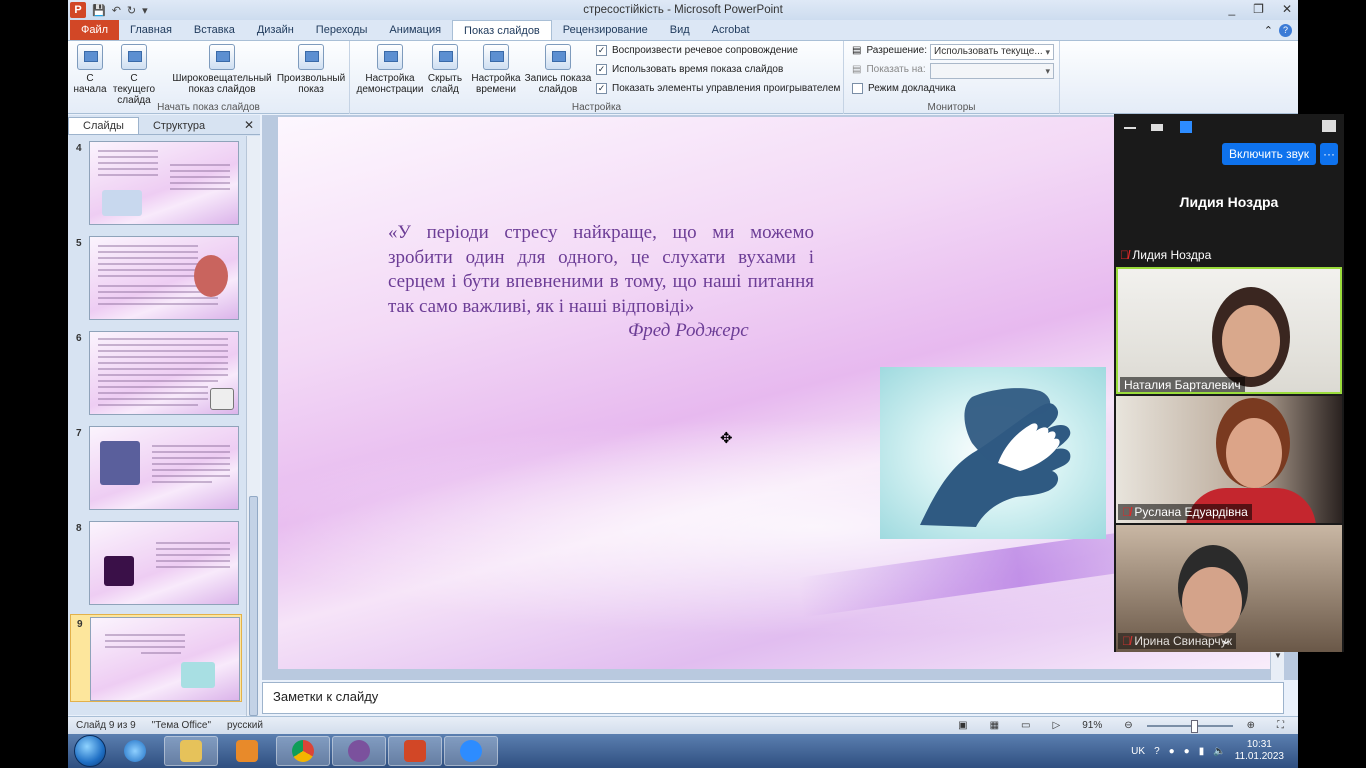  Describe the element at coordinates (247, 751) in the screenshot. I see `taskbar-media-player` at that location.